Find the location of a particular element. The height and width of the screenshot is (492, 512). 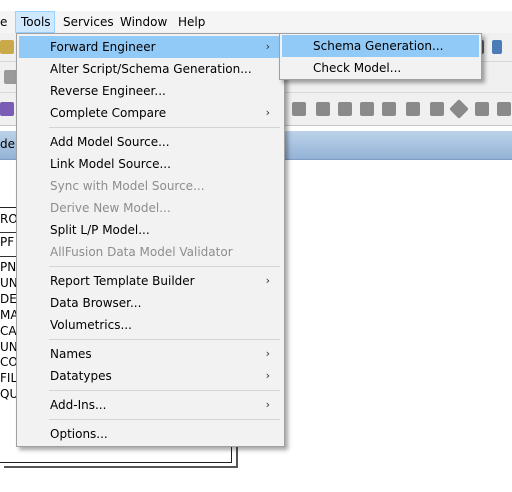

menu-item-datatypes: Datatypes › is located at coordinates (150, 376).